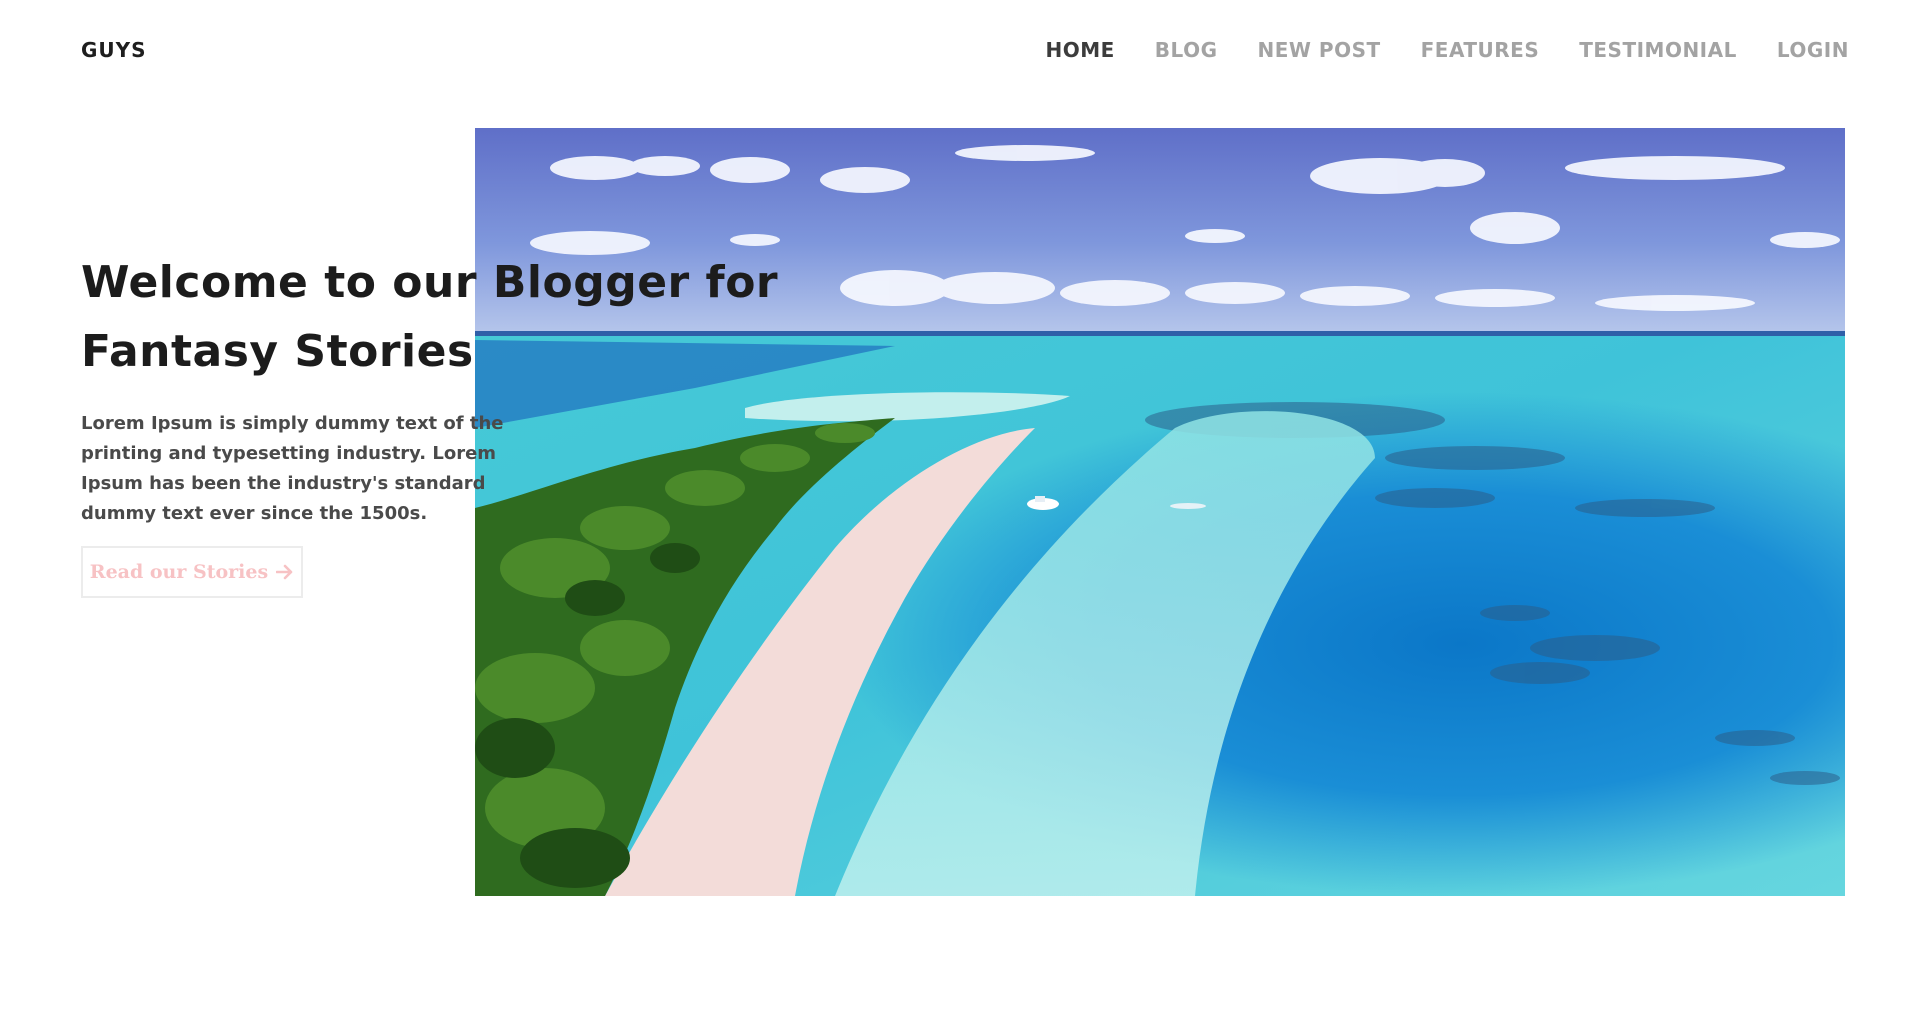 The width and height of the screenshot is (1920, 1032). I want to click on nav-item-blog: BLOG, so click(1186, 50).